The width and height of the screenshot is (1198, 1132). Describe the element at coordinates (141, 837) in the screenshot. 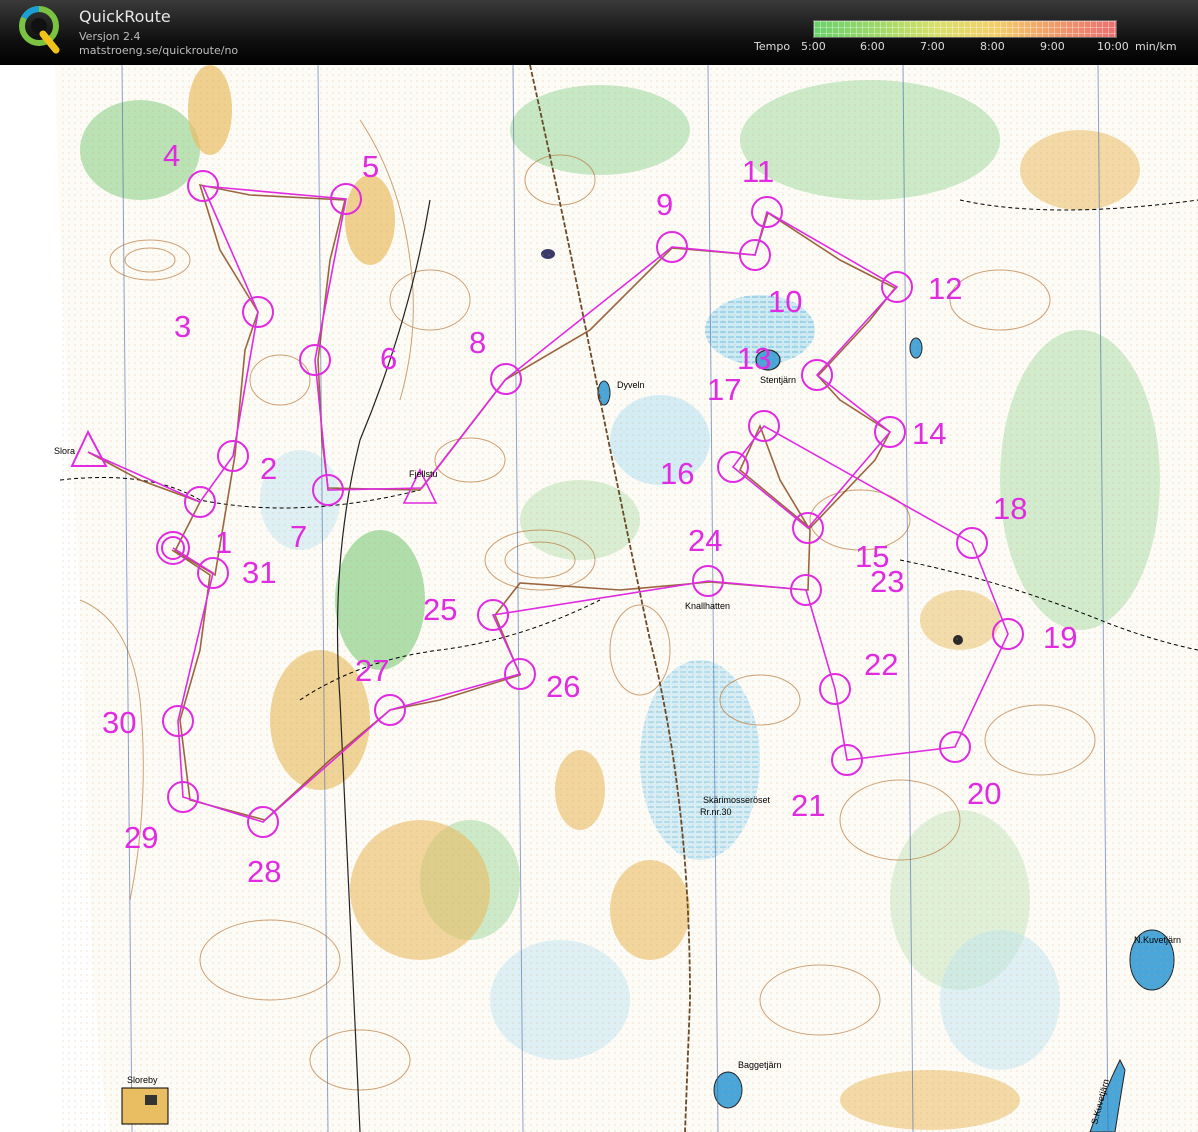

I see `control-number: 29` at that location.